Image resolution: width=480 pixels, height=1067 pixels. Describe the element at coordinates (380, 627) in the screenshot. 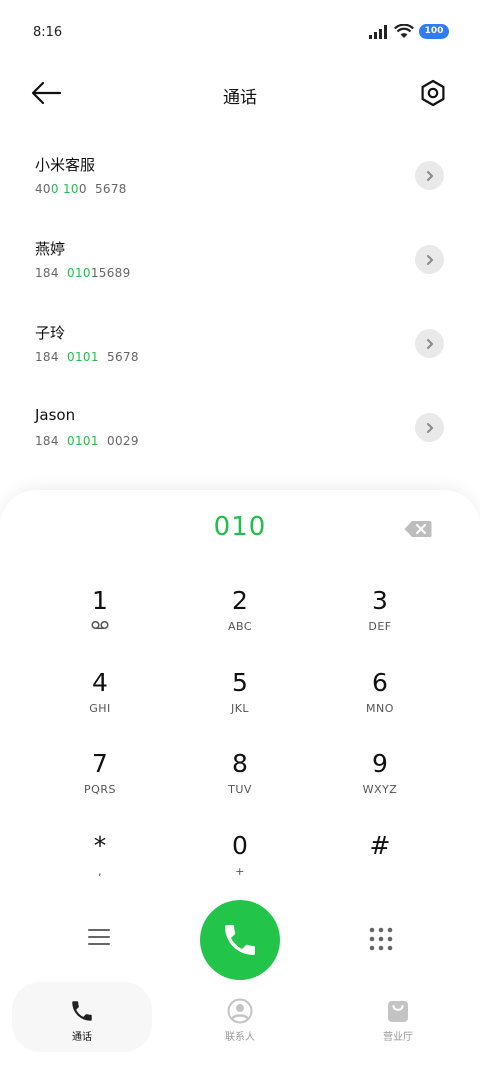

I see `key-3: 3 DEF` at that location.